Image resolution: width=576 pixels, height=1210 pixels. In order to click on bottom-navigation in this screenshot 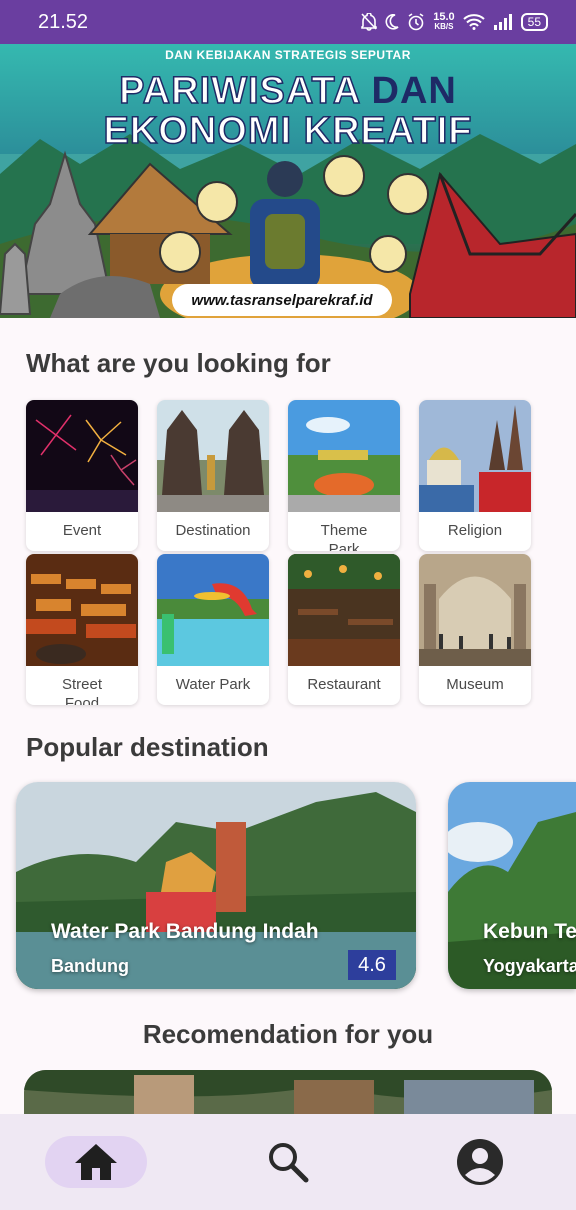, I will do `click(288, 1162)`.